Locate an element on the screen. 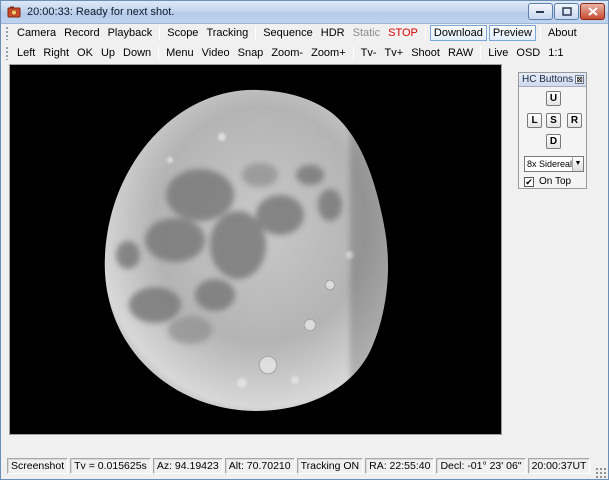 Image resolution: width=609 pixels, height=480 pixels. menu-camera: Camera is located at coordinates (36, 33).